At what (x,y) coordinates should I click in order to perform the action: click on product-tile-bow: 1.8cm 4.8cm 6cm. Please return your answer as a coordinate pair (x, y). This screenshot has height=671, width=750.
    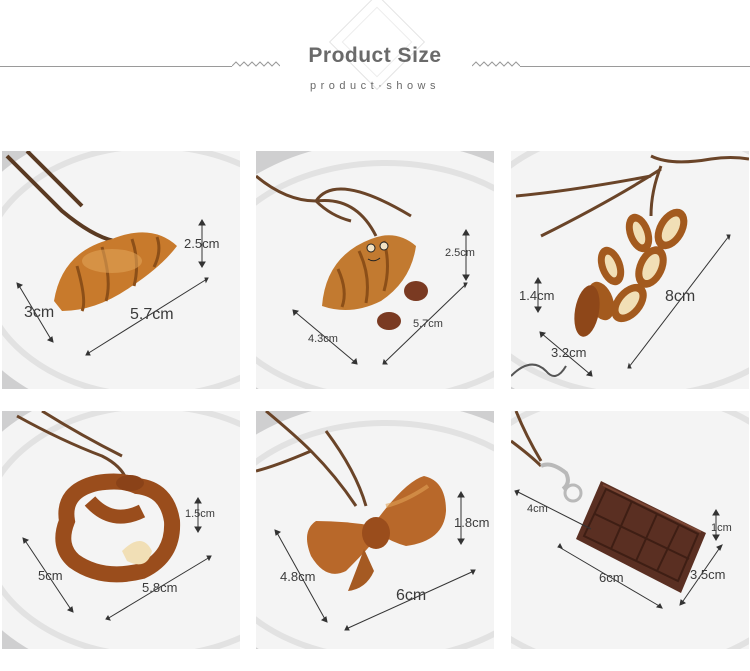
    Looking at the image, I should click on (375, 530).